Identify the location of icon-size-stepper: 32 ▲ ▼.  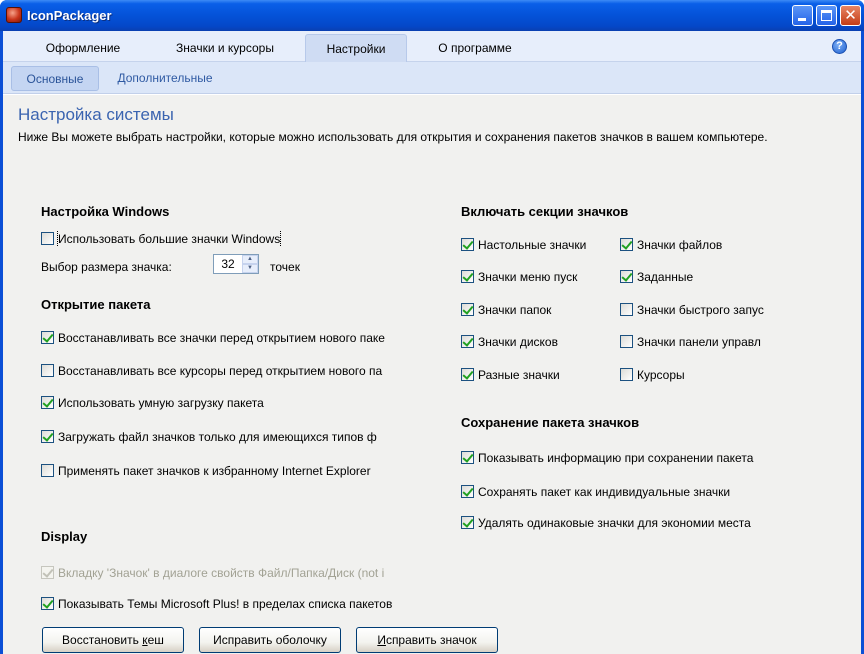
(236, 264).